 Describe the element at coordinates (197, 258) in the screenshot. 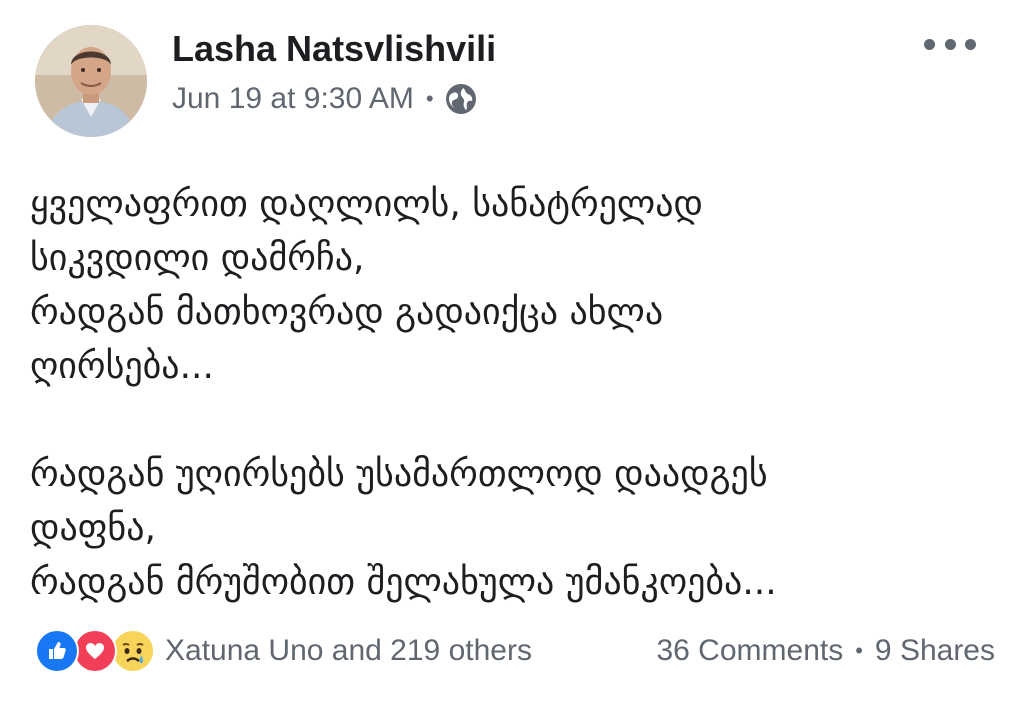

I see `post-line: სიკვდილი დამრჩა,` at that location.